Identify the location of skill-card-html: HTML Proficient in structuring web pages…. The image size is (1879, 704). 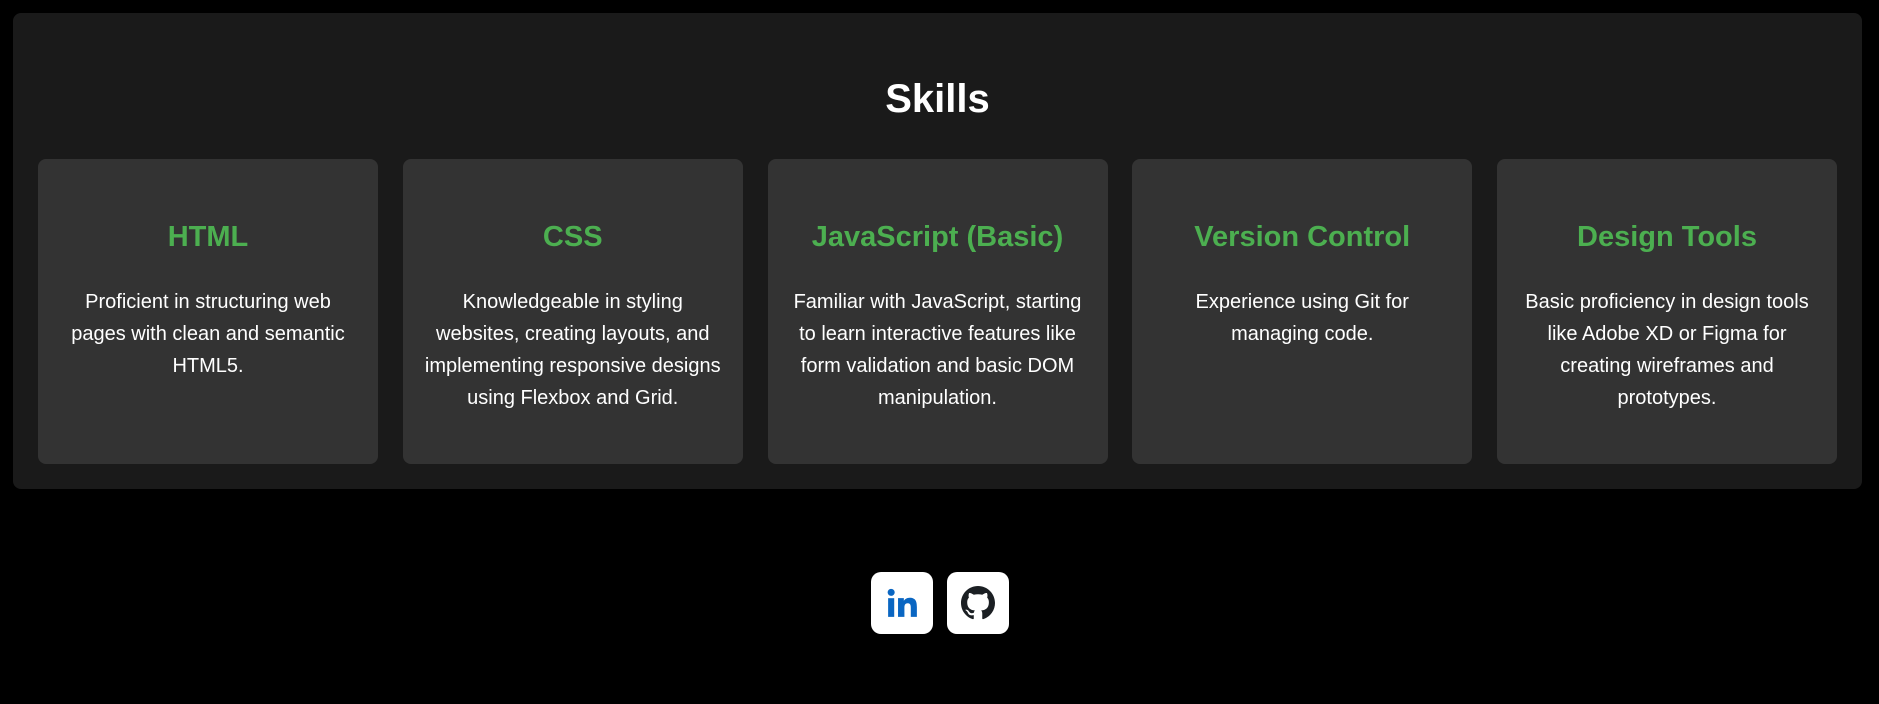
(208, 311).